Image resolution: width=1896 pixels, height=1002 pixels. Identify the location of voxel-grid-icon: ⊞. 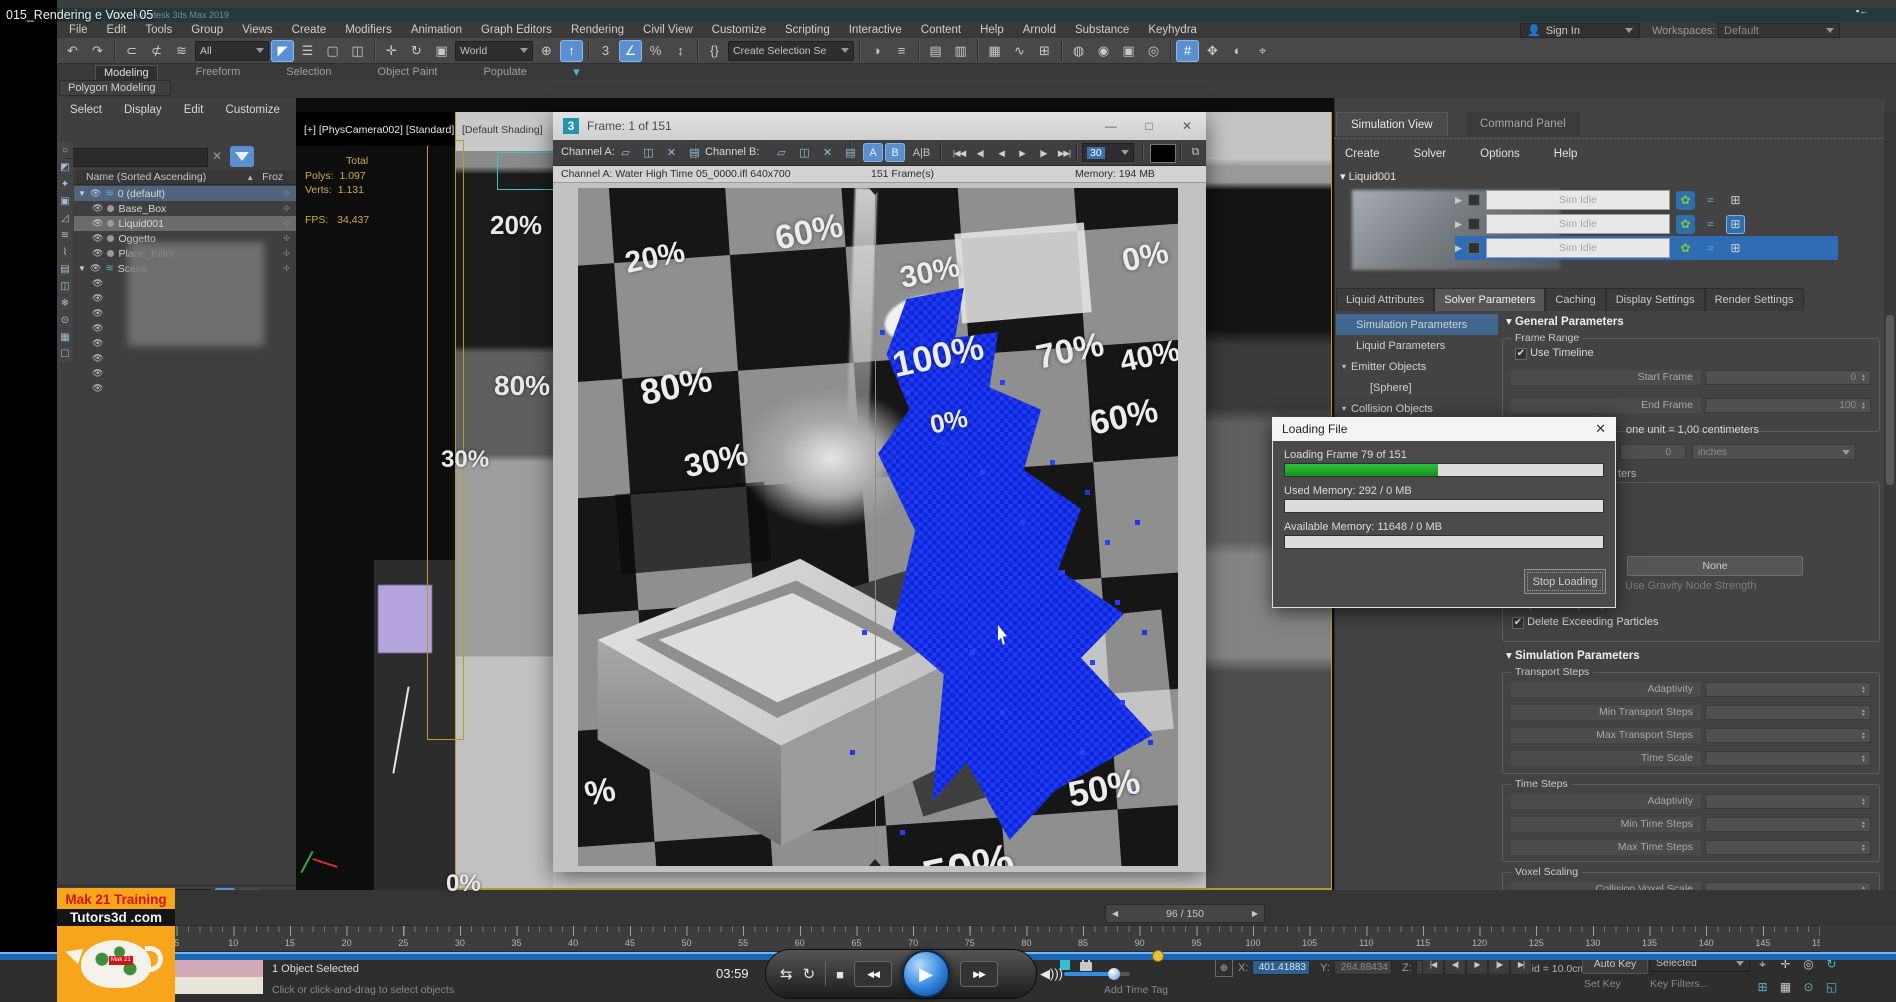
(1735, 224).